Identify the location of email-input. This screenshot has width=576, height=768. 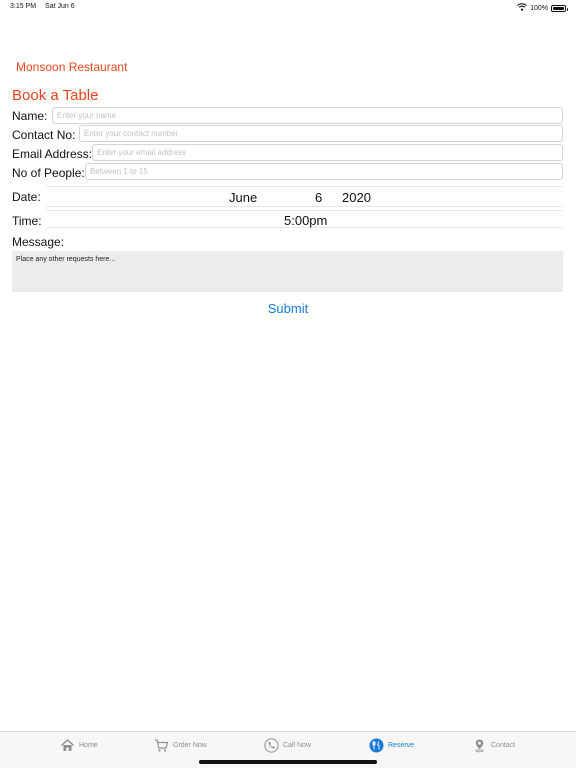
(327, 152).